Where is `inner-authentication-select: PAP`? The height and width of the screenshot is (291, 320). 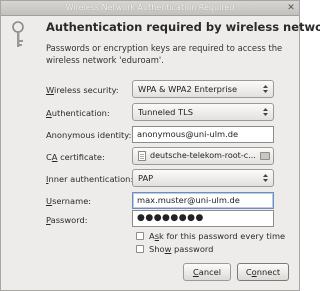
inner-authentication-select: PAP is located at coordinates (203, 178).